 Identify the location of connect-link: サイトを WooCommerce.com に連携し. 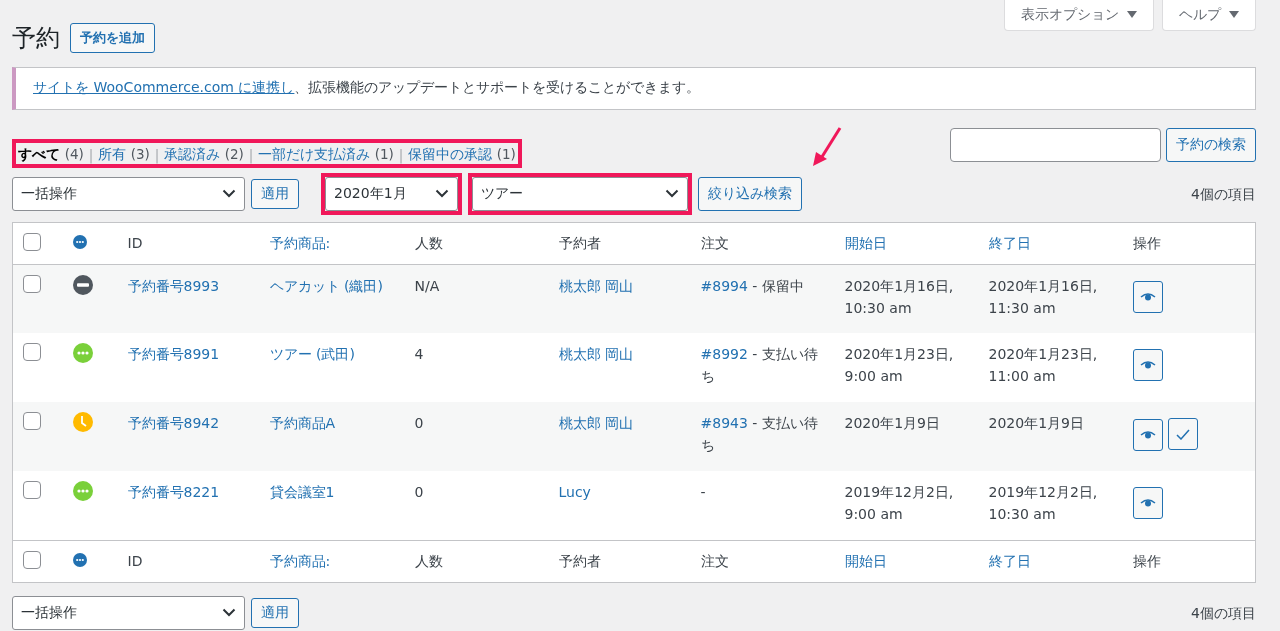
(164, 88).